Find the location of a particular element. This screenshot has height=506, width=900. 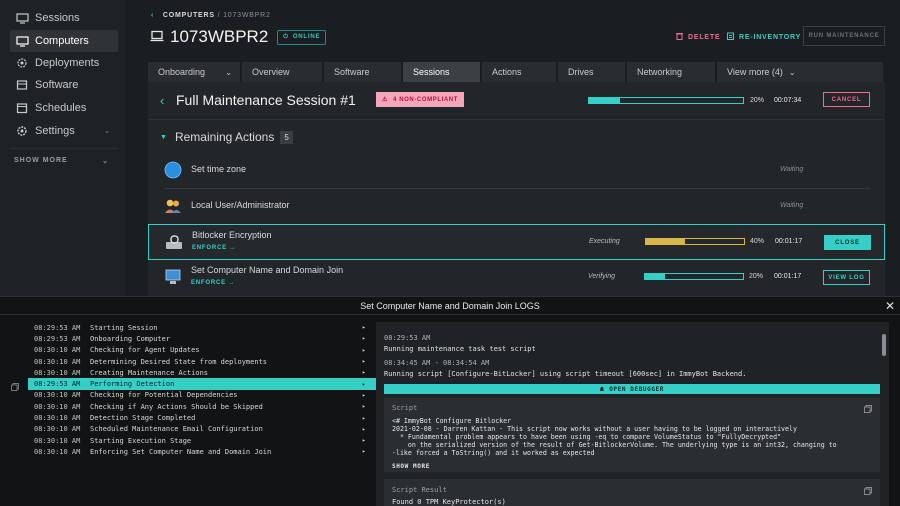

tab-onboarding: Onboarding ⌄ is located at coordinates (194, 72).